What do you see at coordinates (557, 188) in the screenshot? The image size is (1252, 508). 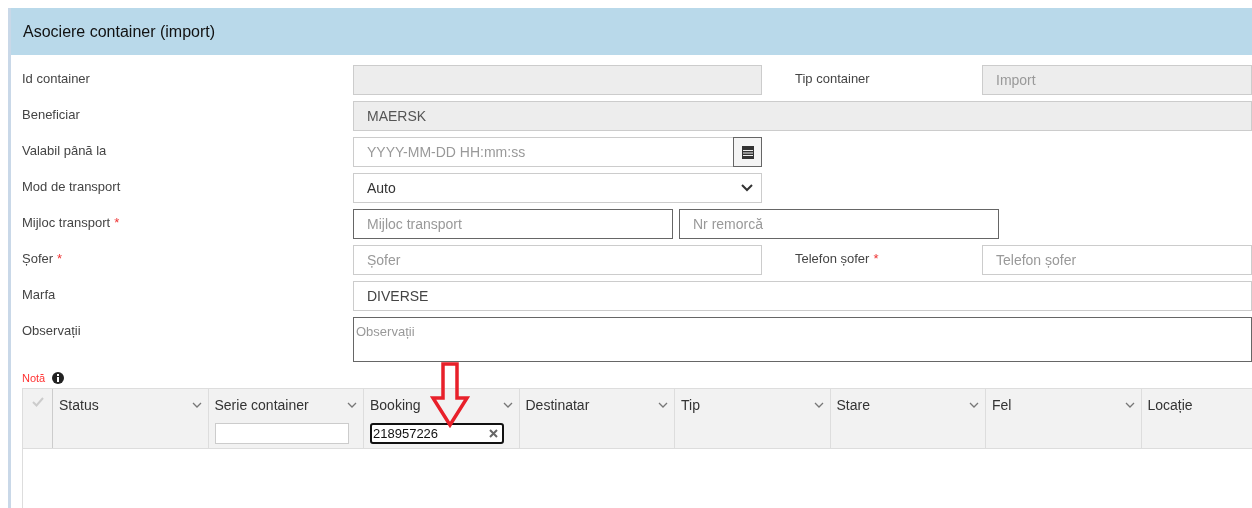 I see `select-field: Auto` at bounding box center [557, 188].